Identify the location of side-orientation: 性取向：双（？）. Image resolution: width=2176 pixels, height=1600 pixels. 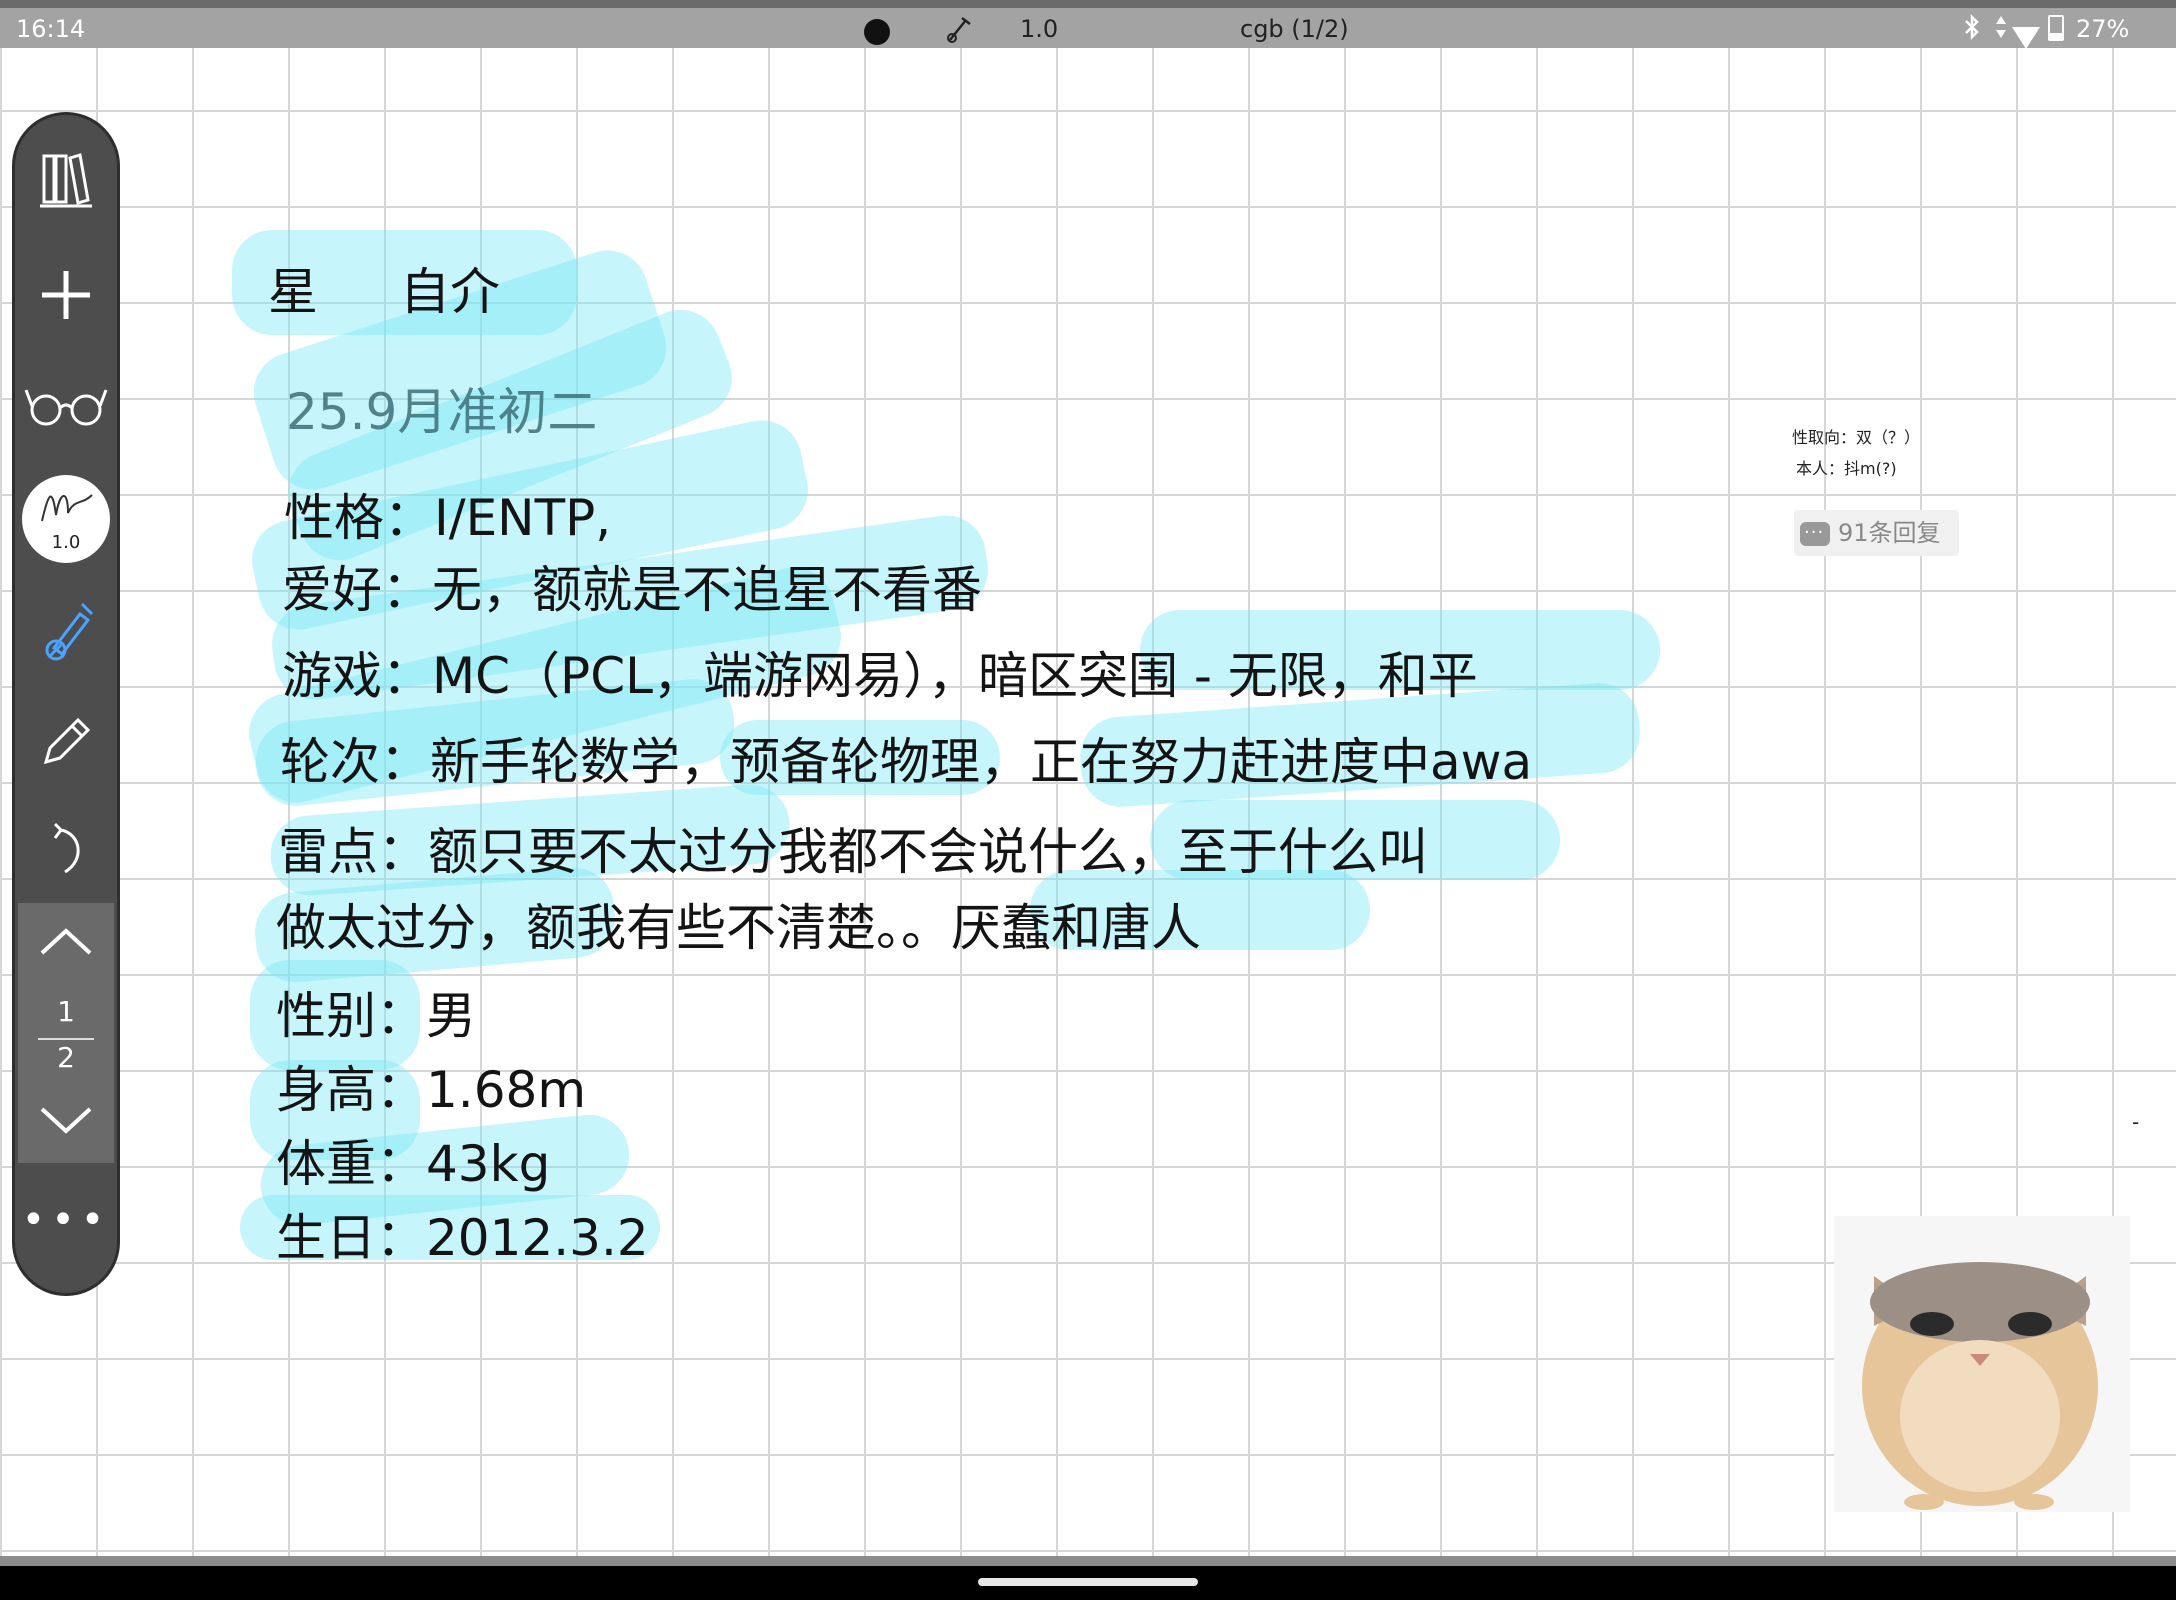
(1856, 437).